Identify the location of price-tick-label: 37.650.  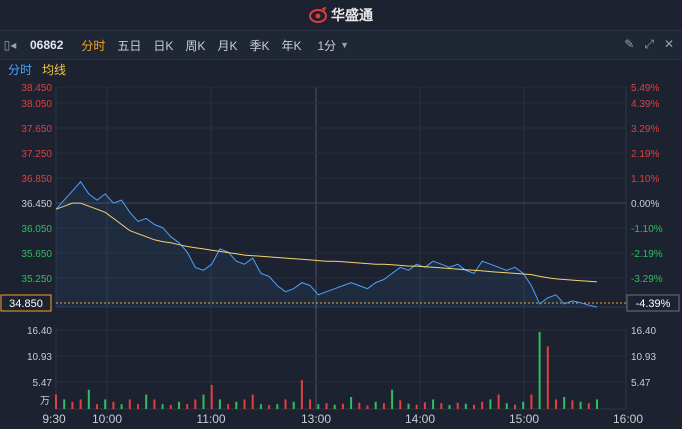
(36, 129).